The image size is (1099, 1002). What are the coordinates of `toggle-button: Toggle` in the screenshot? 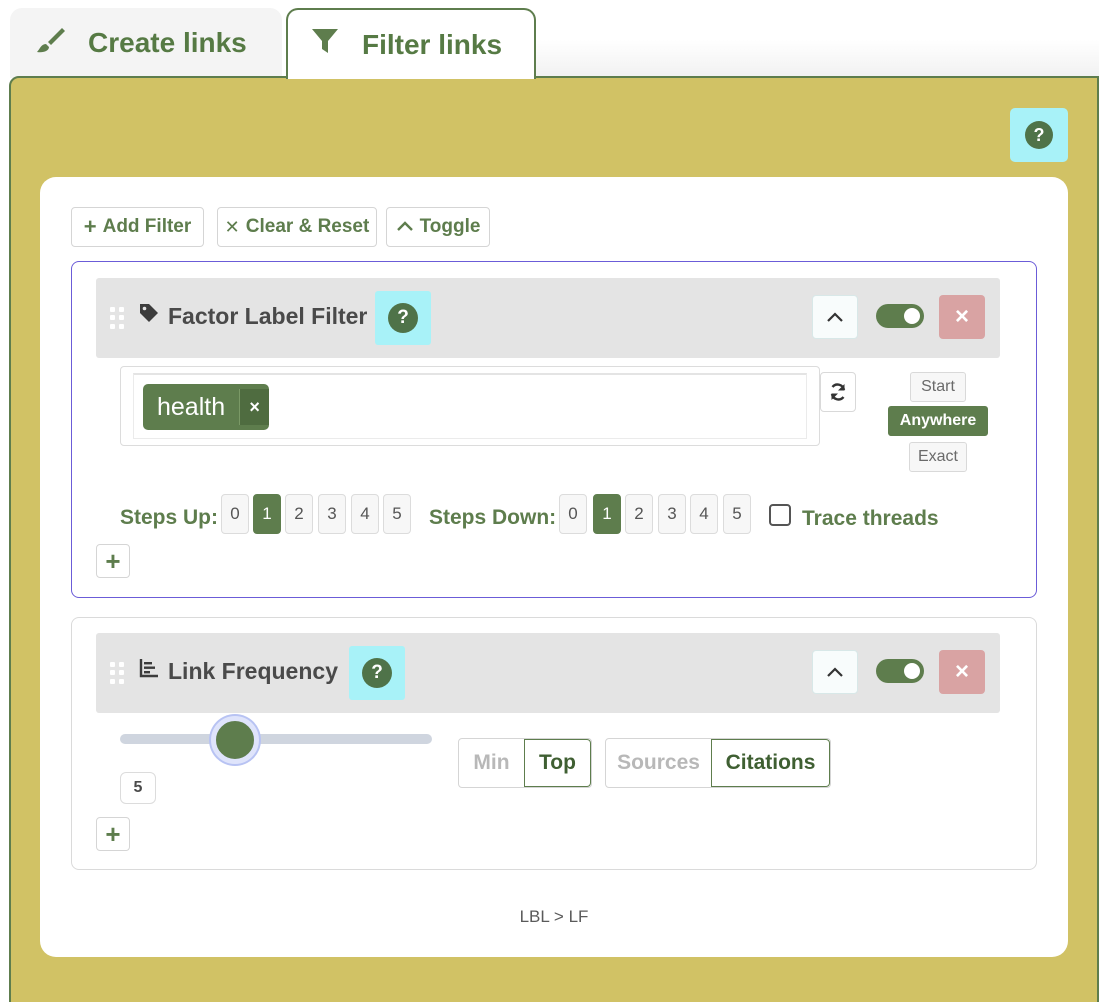 It's located at (438, 227).